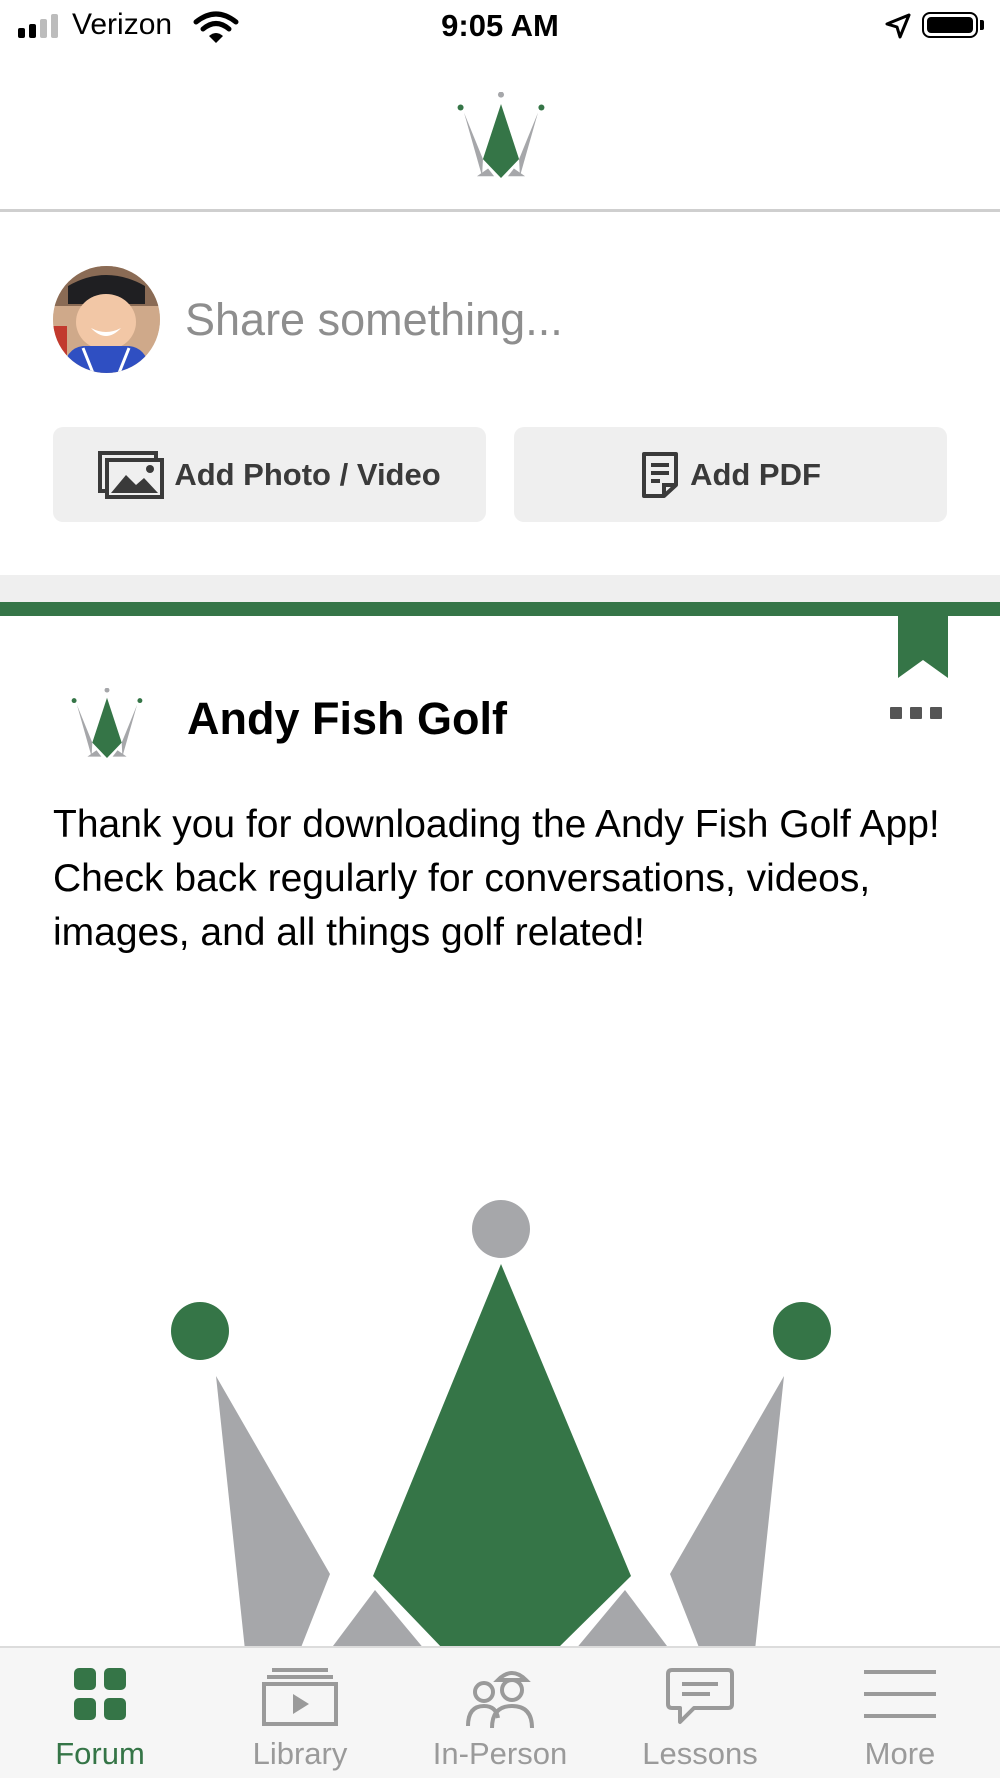 This screenshot has width=1000, height=1778. Describe the element at coordinates (500, 210) in the screenshot. I see `header-divider` at that location.